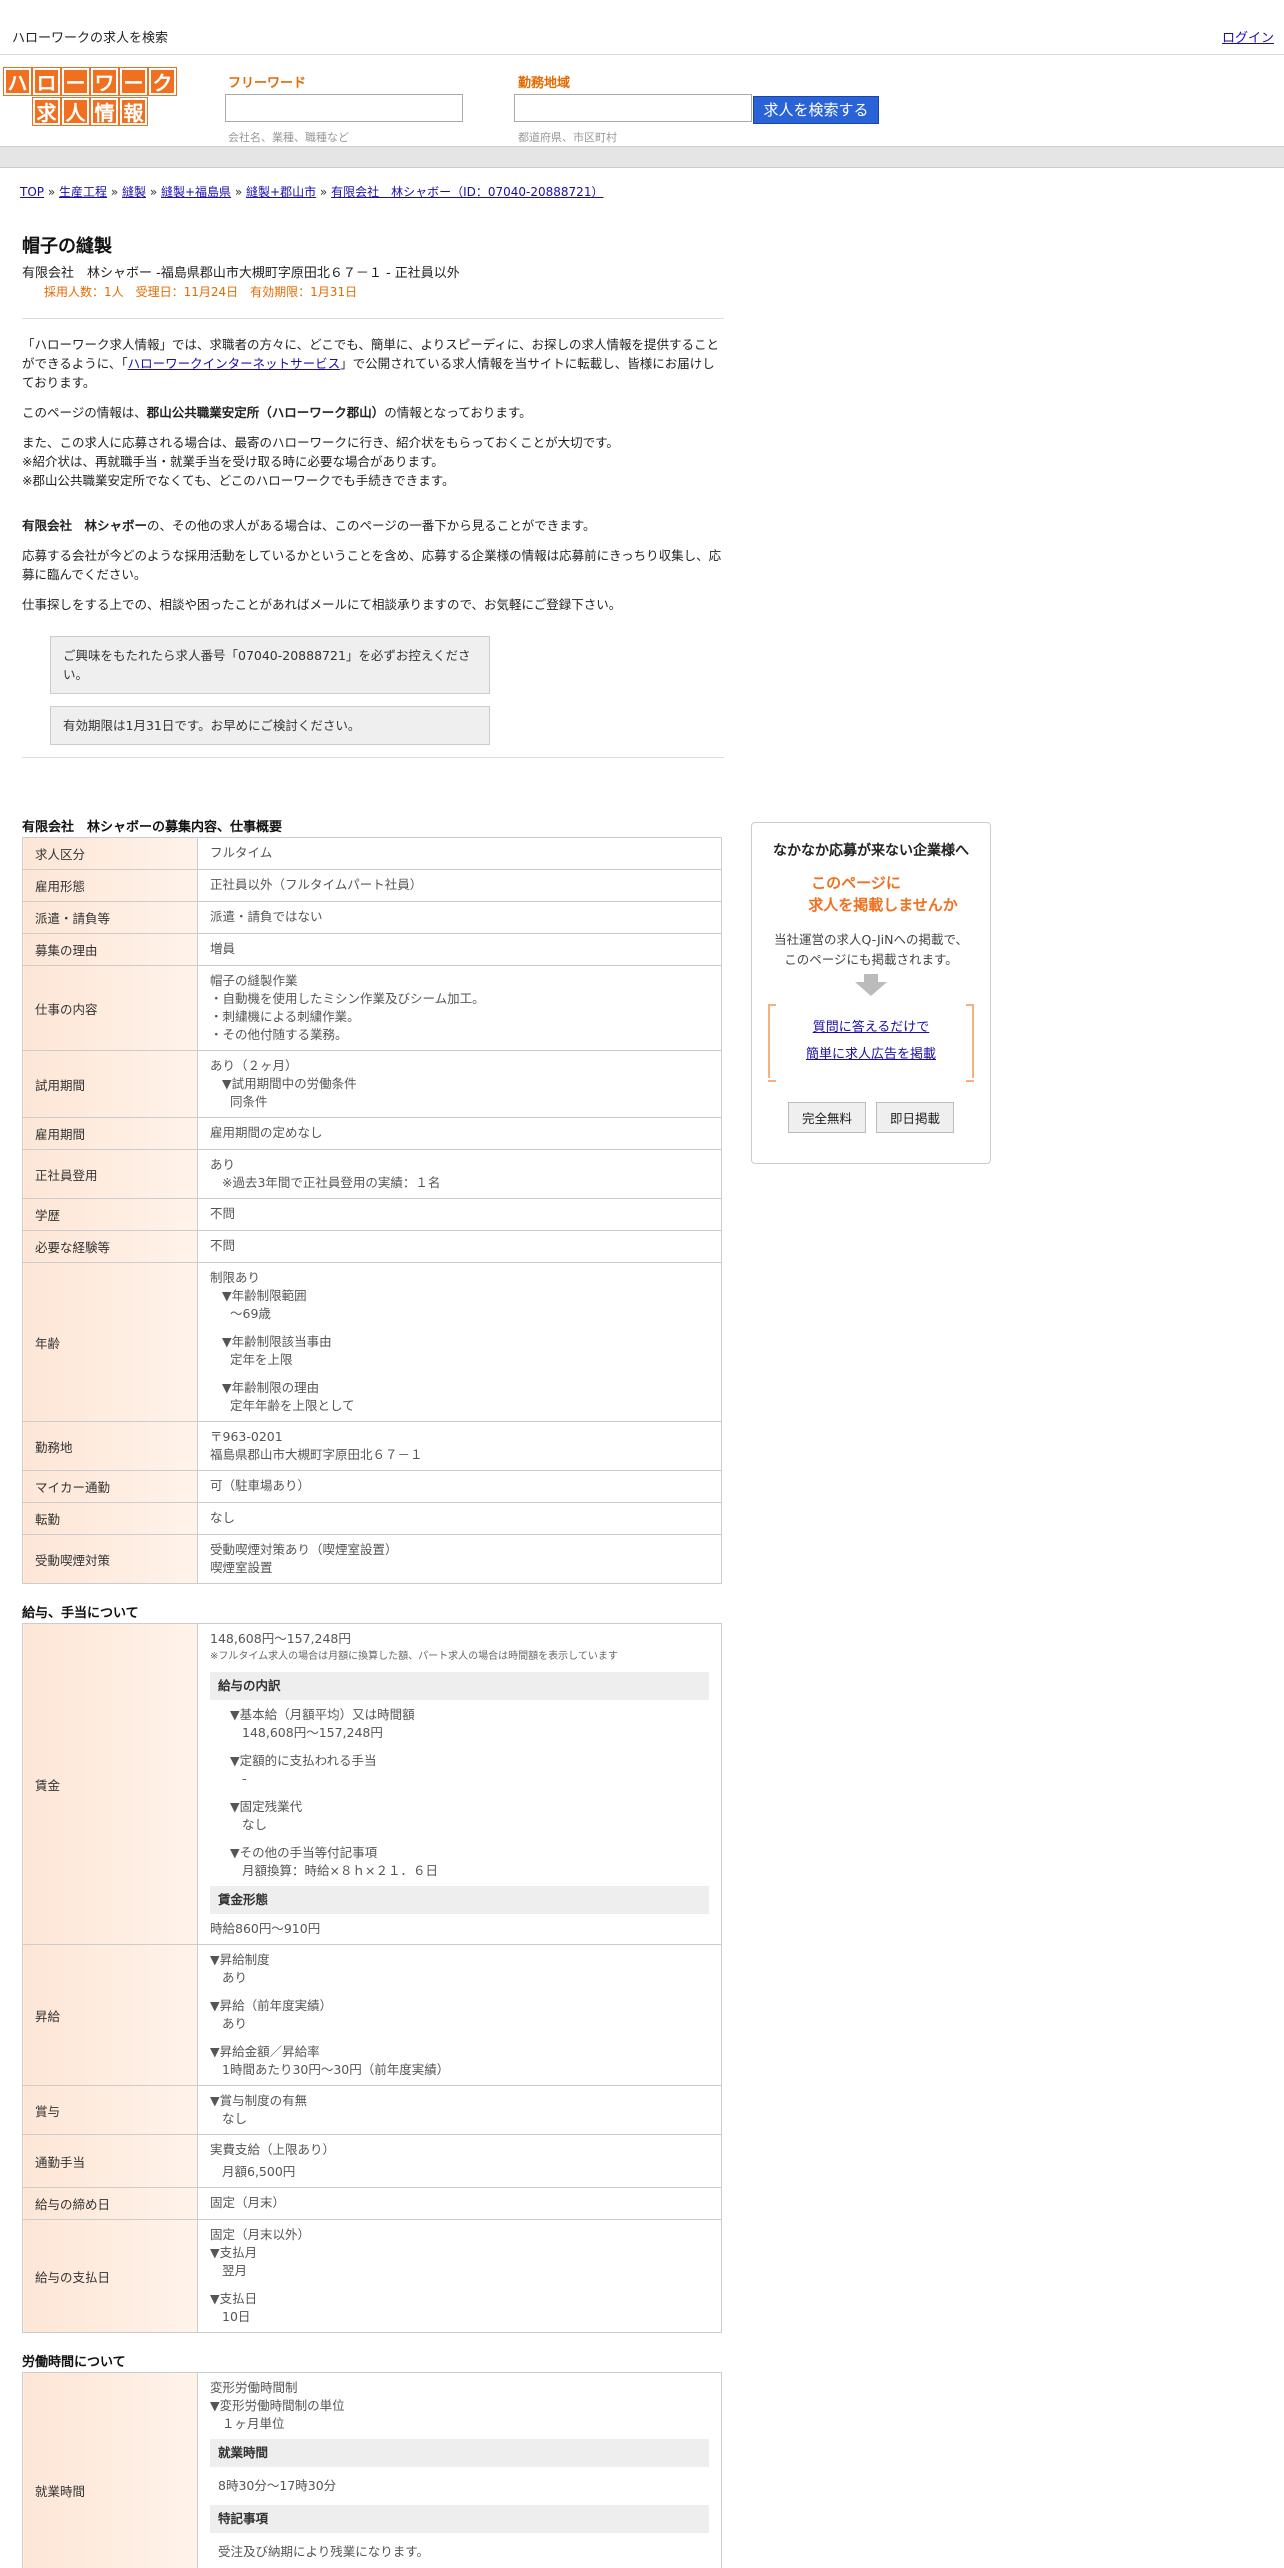 Image resolution: width=1284 pixels, height=2568 pixels. I want to click on subheader-notes: 特記事項, so click(459, 2519).